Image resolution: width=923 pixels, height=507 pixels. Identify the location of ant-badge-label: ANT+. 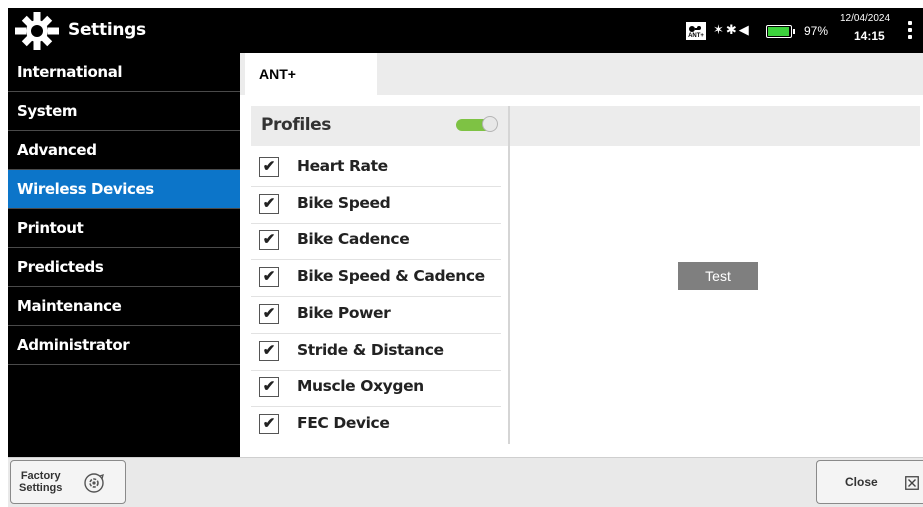
(696, 36).